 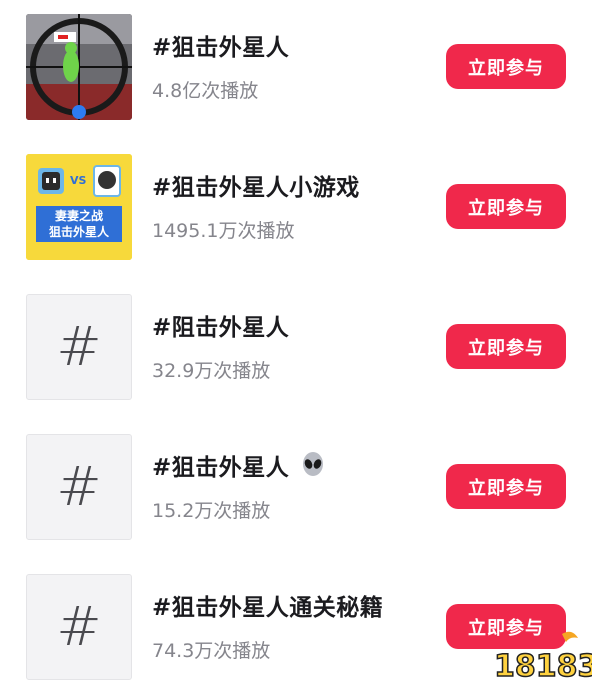 What do you see at coordinates (267, 605) in the screenshot?
I see `topic-title: #狙击外星人通关秘籍` at bounding box center [267, 605].